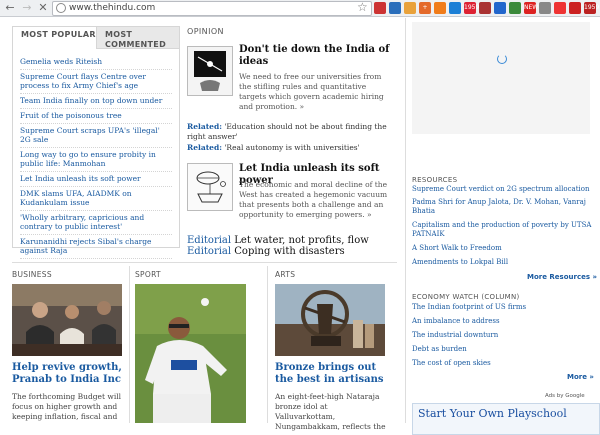 This screenshot has width=600, height=435. What do you see at coordinates (531, 8) in the screenshot?
I see `ext-icon-11: NEW` at bounding box center [531, 8].